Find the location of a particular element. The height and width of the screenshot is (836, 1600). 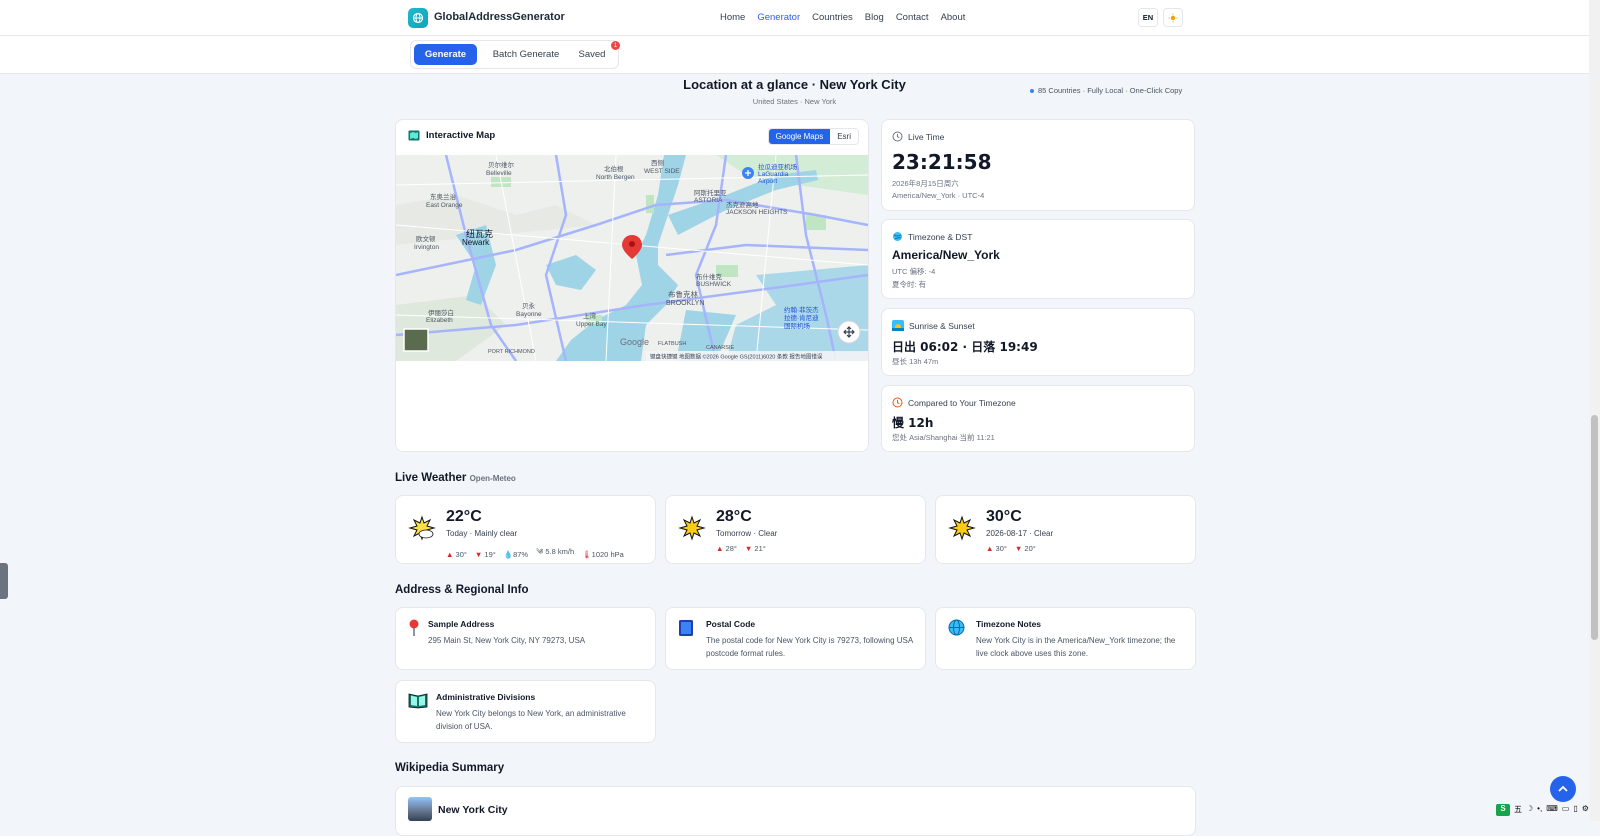

tab-saved: Saved is located at coordinates (592, 54).